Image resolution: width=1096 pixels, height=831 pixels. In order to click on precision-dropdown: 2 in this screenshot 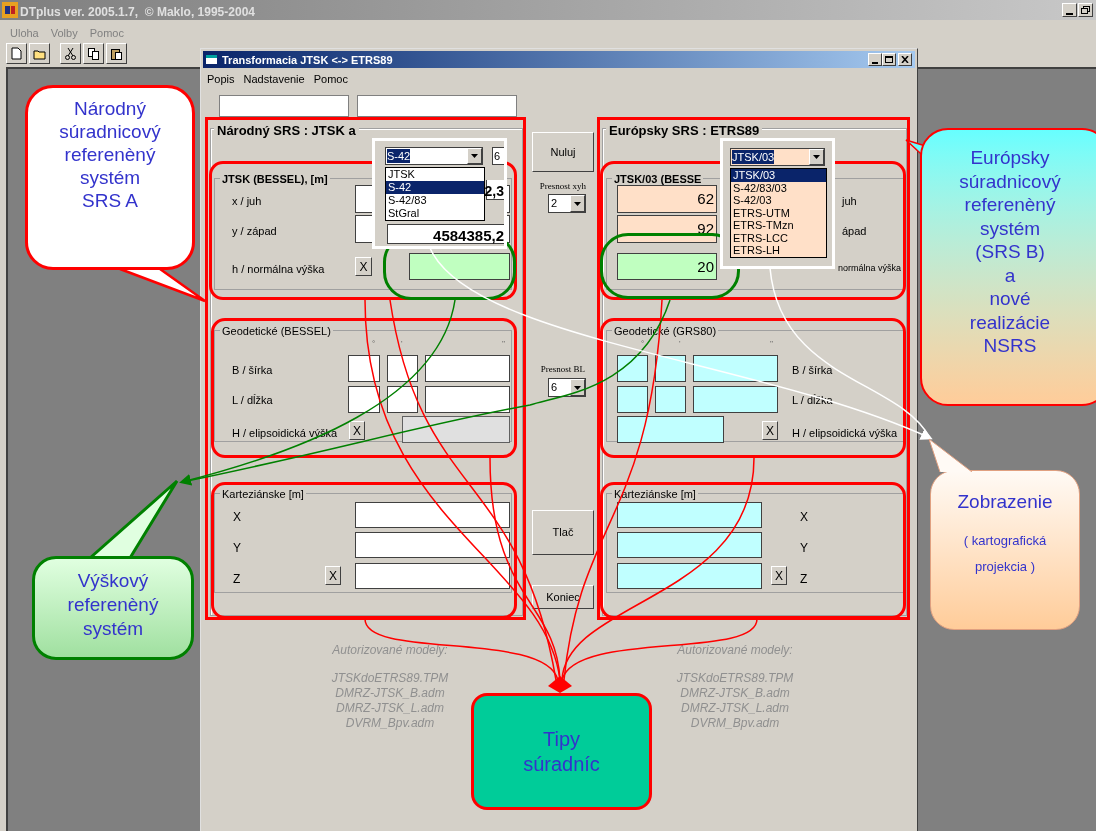, I will do `click(567, 203)`.